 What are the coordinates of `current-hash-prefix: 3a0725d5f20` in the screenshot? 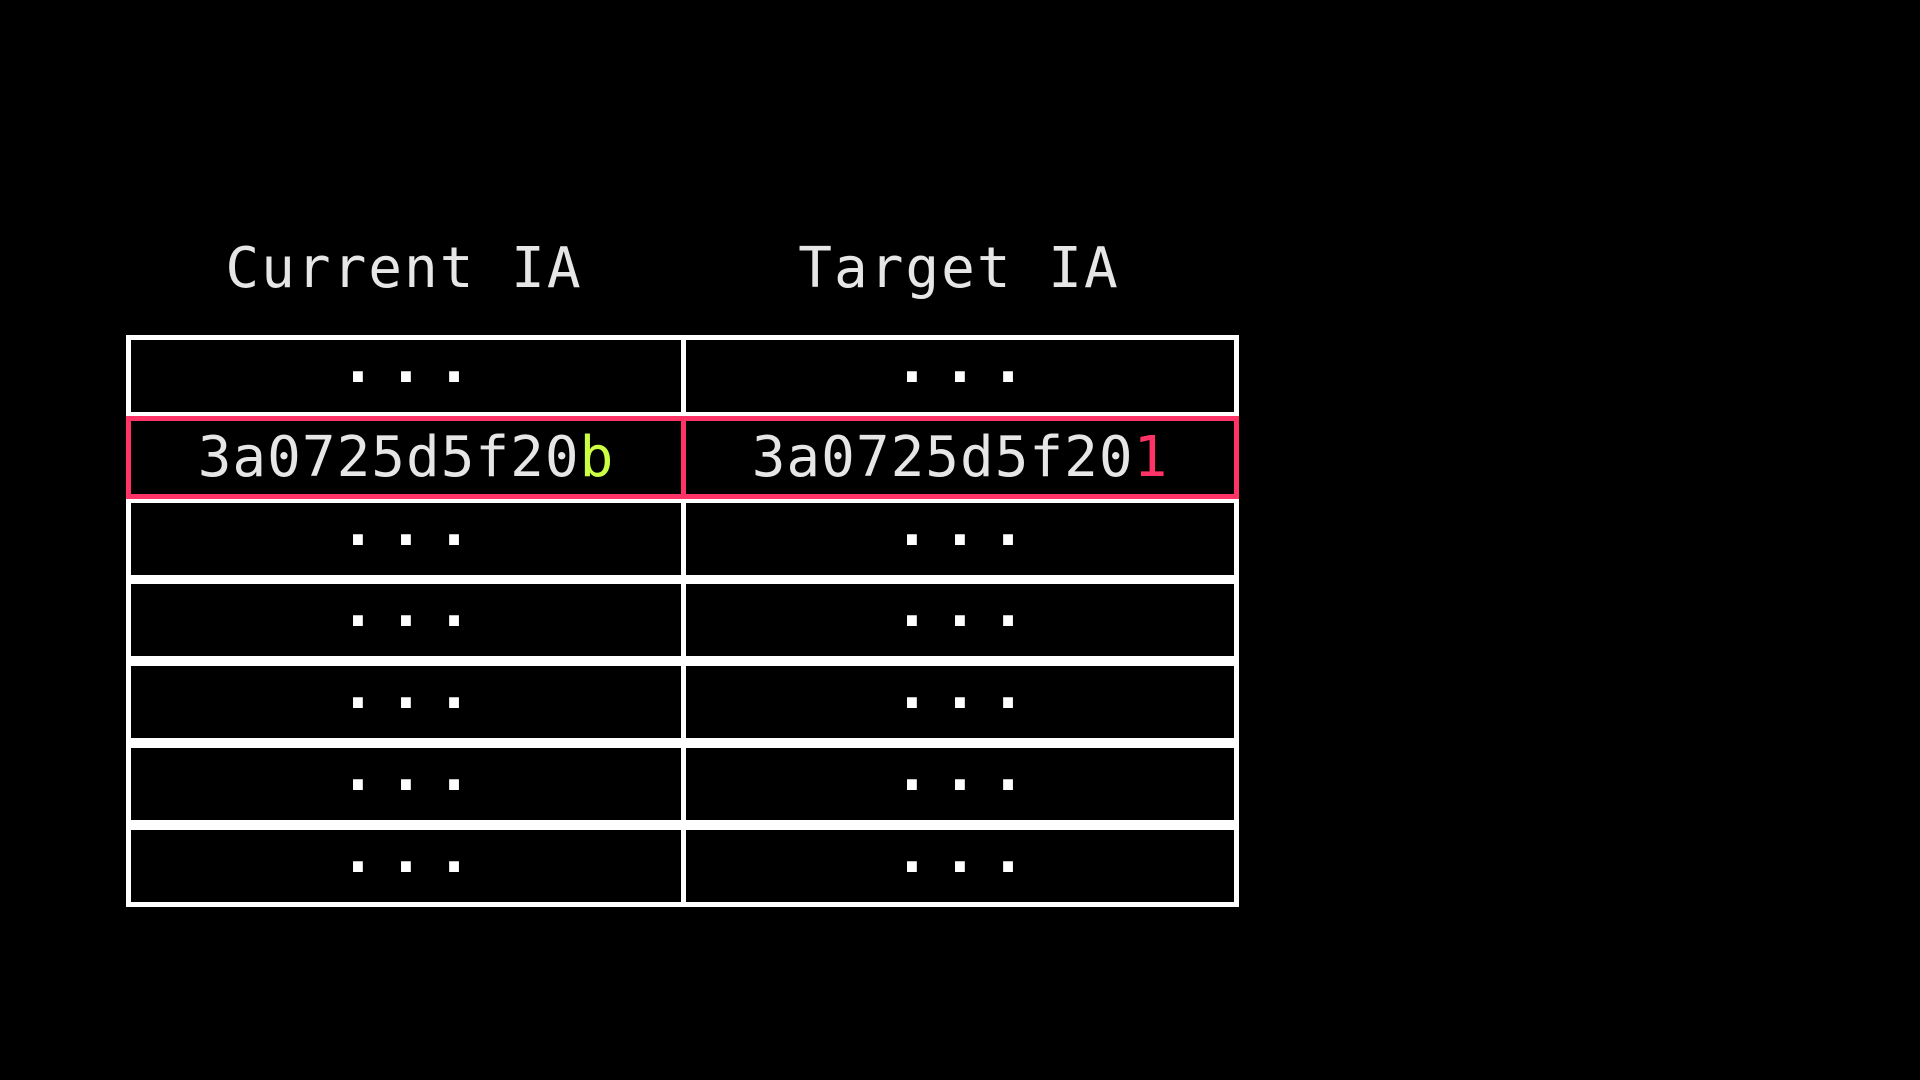 It's located at (388, 457).